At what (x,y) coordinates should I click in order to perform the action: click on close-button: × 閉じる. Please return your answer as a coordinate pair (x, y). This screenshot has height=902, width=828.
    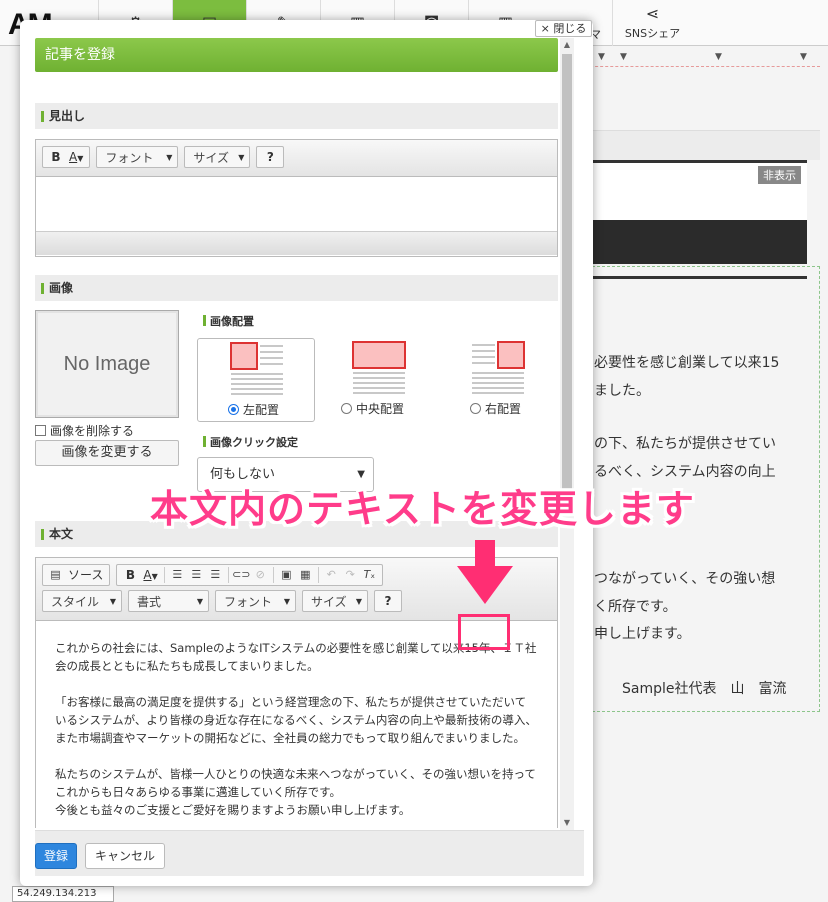
    Looking at the image, I should click on (563, 28).